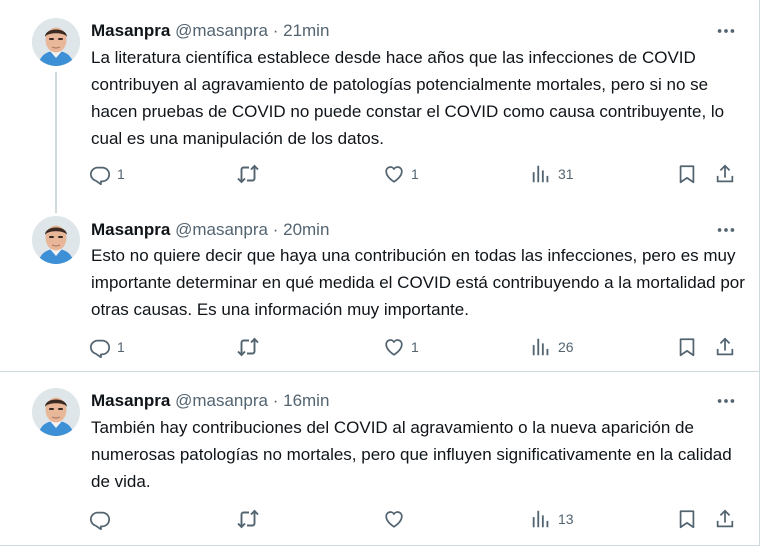 The image size is (770, 550). Describe the element at coordinates (566, 347) in the screenshot. I see `view-count: 26` at that location.